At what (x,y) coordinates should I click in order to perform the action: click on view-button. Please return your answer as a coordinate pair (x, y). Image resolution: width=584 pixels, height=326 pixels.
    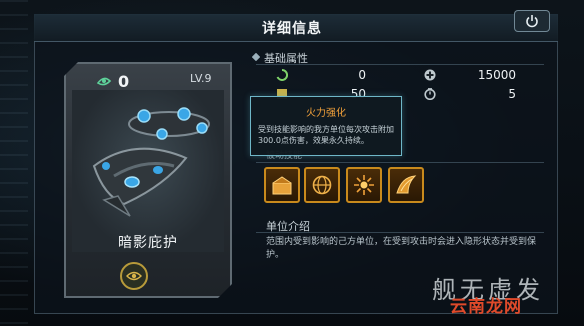
    Looking at the image, I should click on (134, 276).